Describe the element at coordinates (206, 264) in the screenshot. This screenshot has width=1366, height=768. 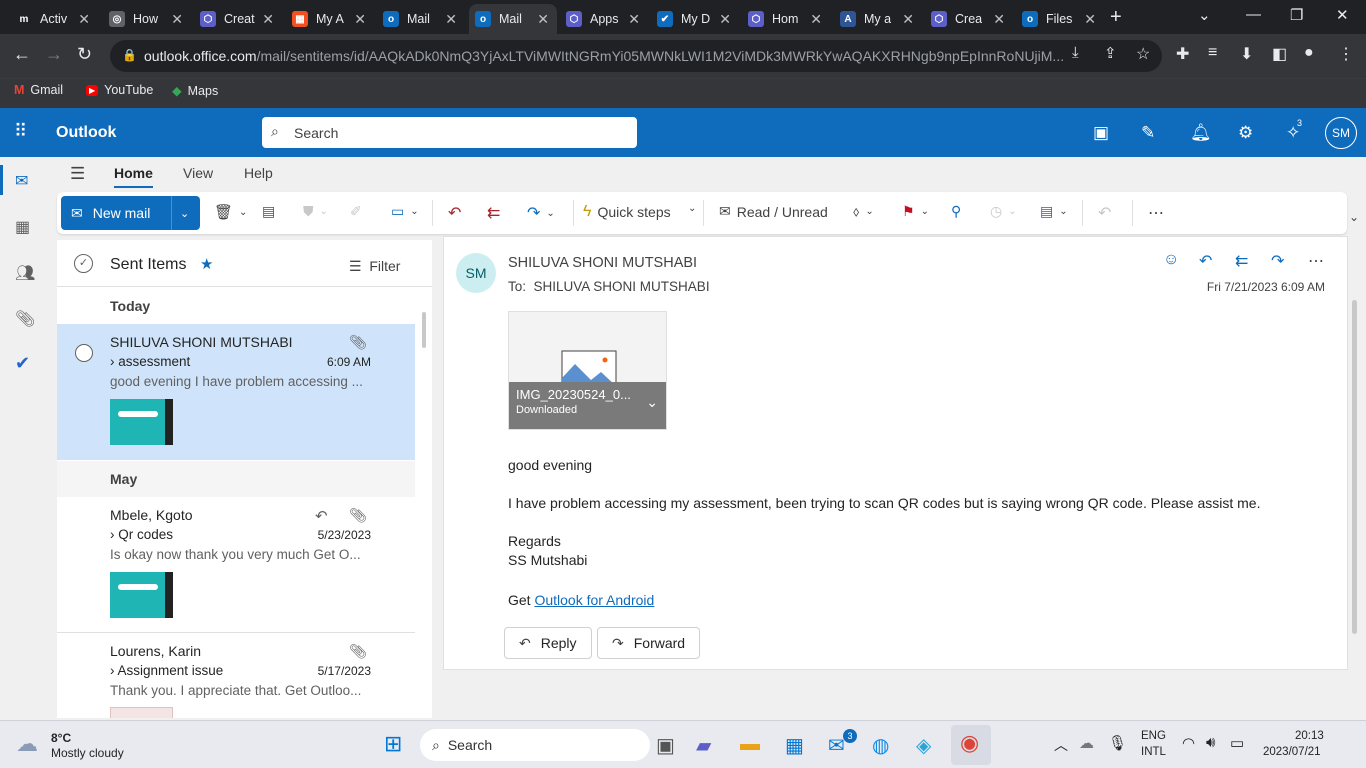
I see `favorite-star-icon: ★` at that location.